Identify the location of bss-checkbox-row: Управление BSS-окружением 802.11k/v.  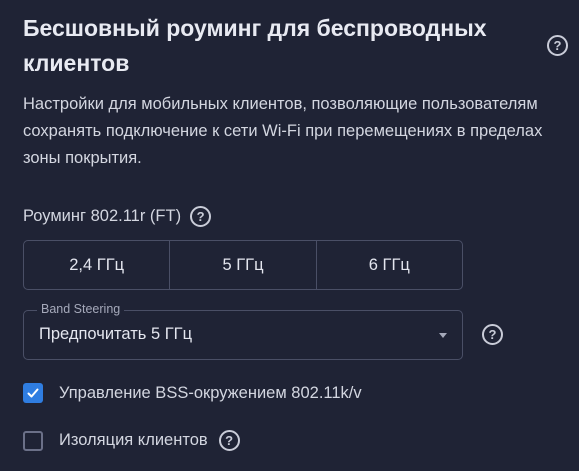
(192, 393).